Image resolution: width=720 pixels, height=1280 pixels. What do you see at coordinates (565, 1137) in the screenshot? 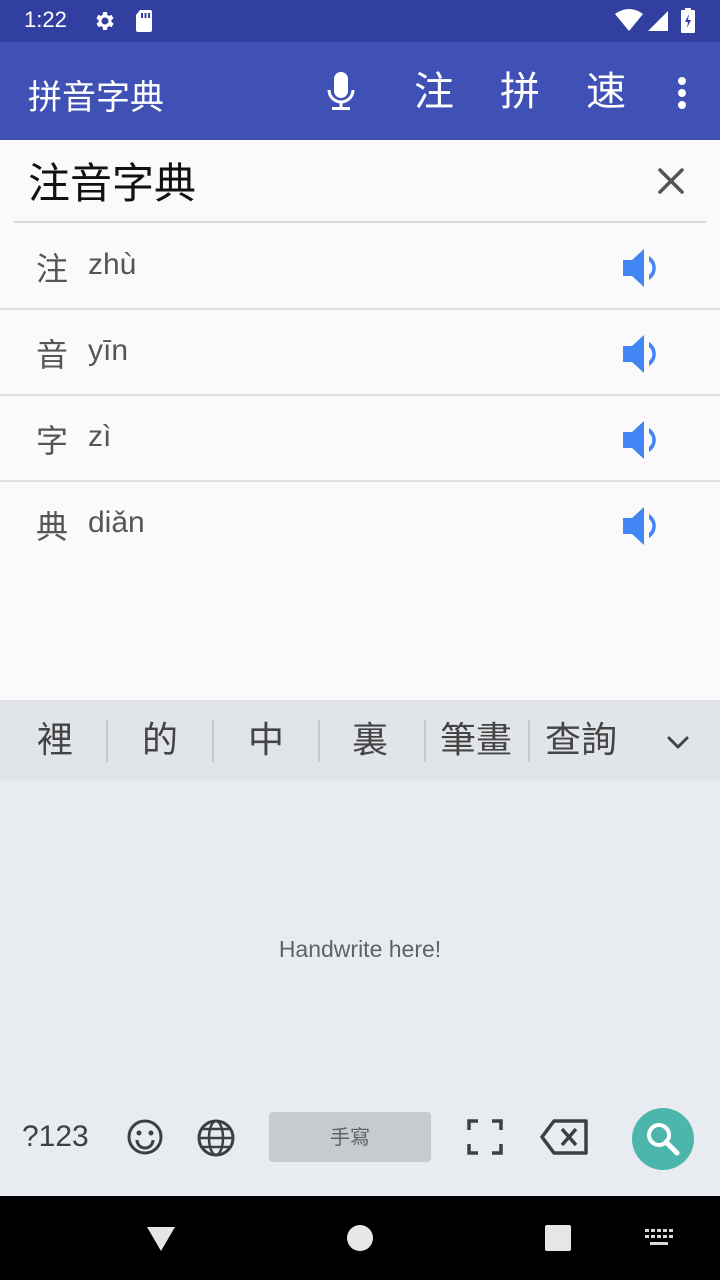
I see `backspace-icon` at bounding box center [565, 1137].